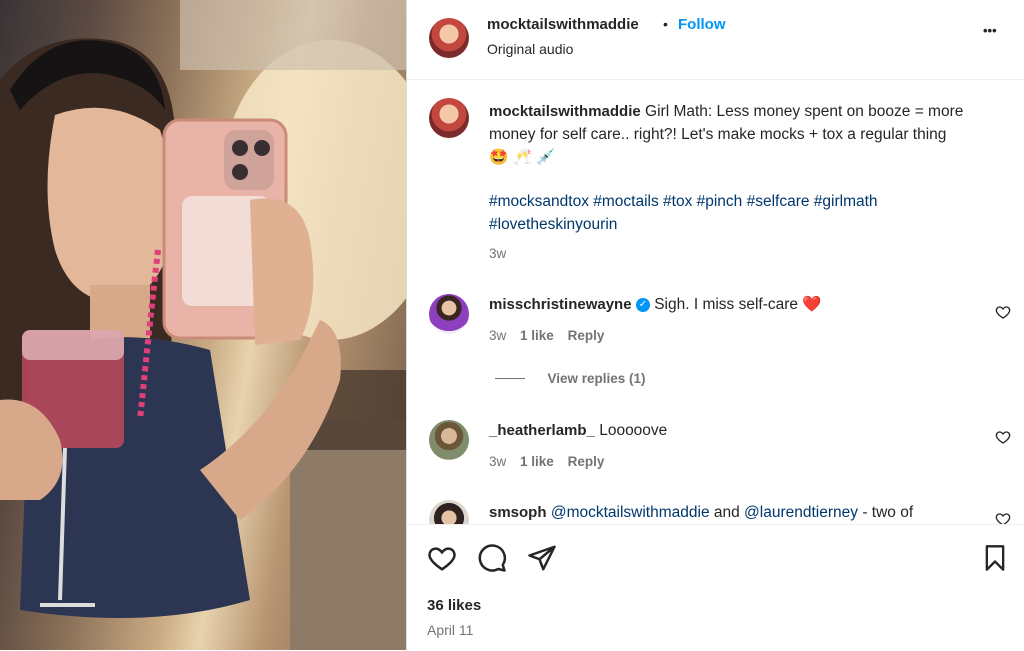 This screenshot has width=1024, height=651. What do you see at coordinates (565, 111) in the screenshot?
I see `caption-author: mocktailswithmaddie` at bounding box center [565, 111].